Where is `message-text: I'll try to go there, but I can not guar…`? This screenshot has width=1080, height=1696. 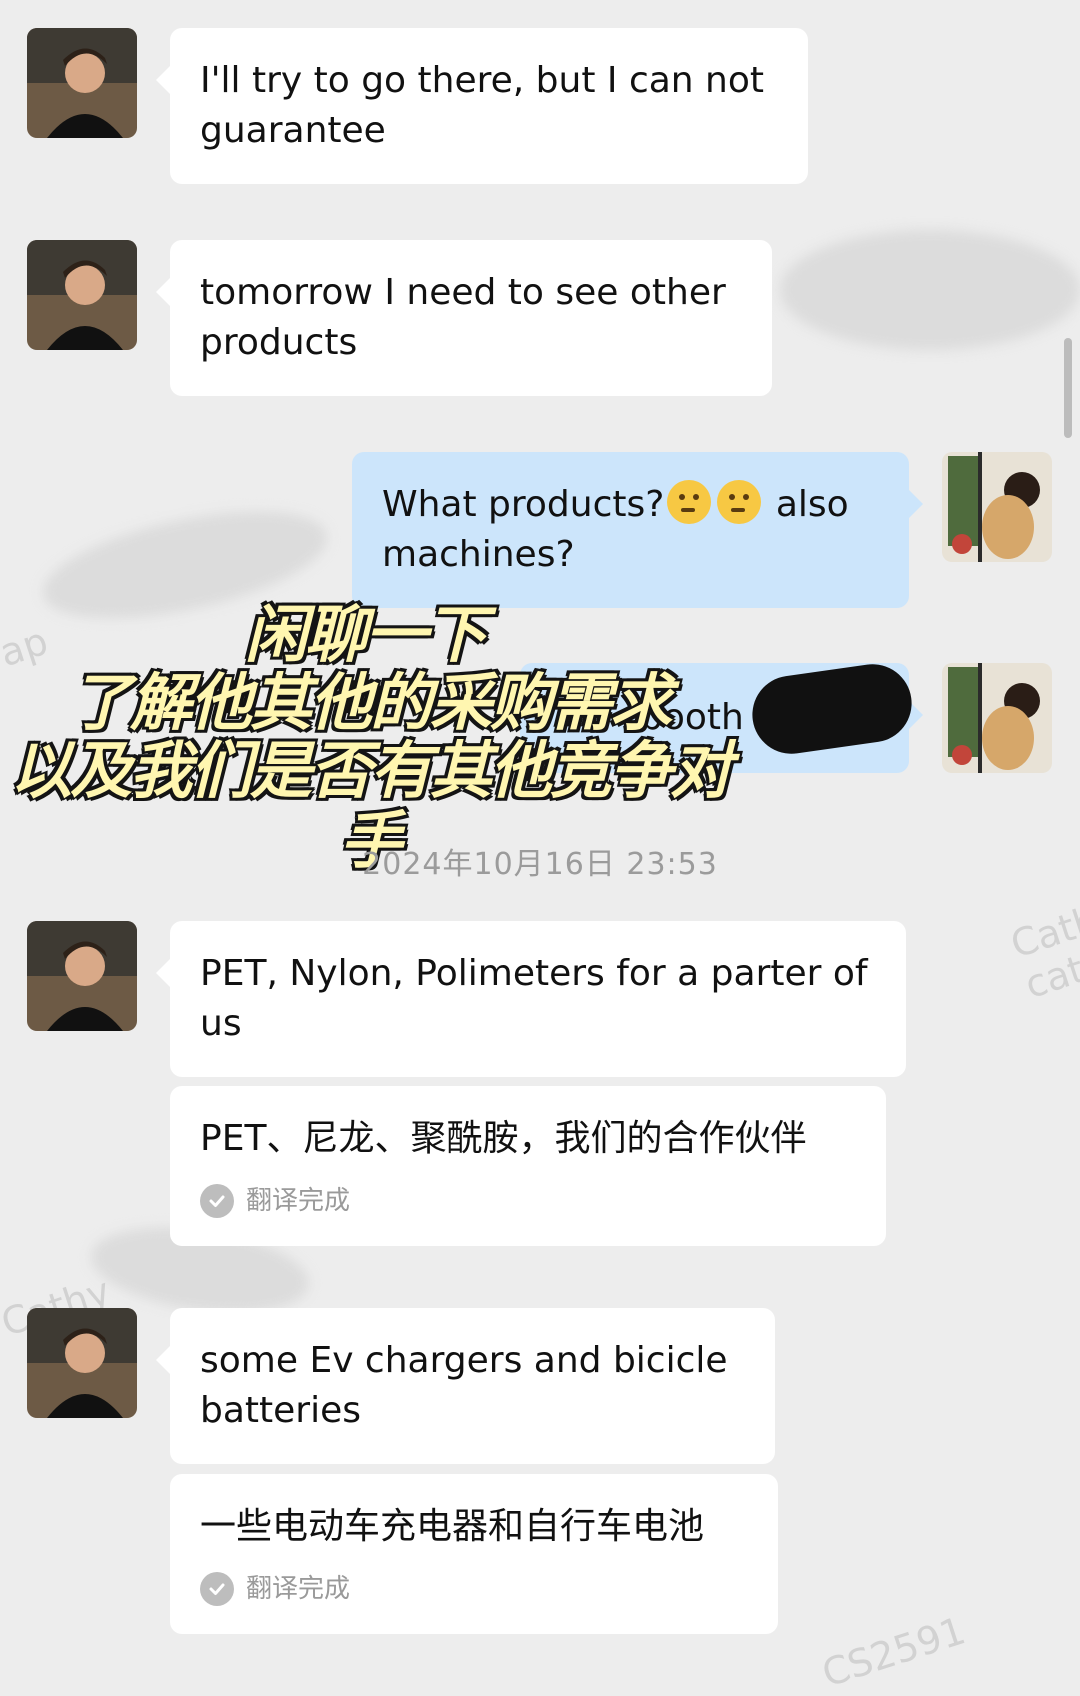 message-text: I'll try to go there, but I can not guar… is located at coordinates (482, 105).